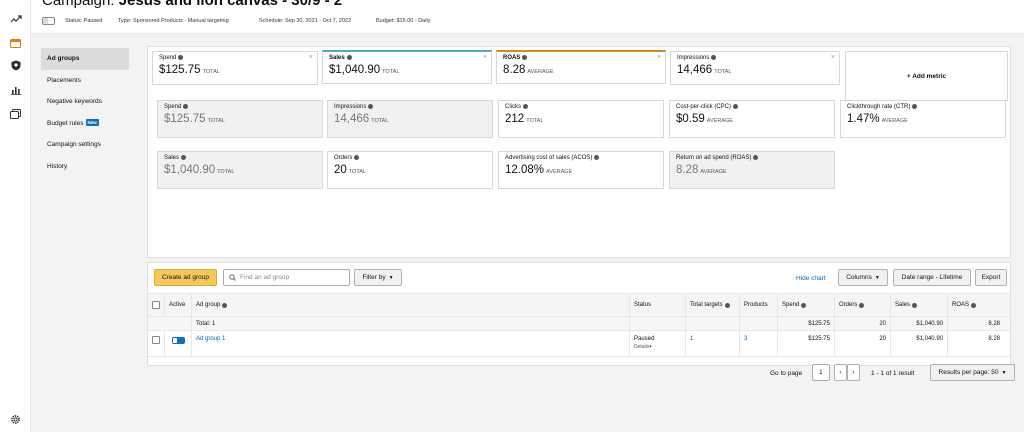 The width and height of the screenshot is (1024, 432). I want to click on results-range: 1 - 1 of 1 result, so click(893, 373).